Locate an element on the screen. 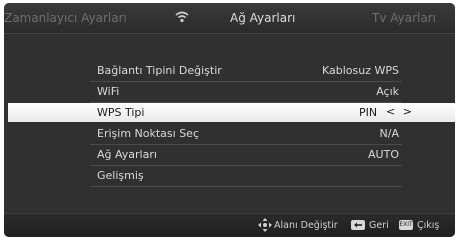 This screenshot has width=459, height=240. menu-row-wifi: WiFi Açık is located at coordinates (246, 92).